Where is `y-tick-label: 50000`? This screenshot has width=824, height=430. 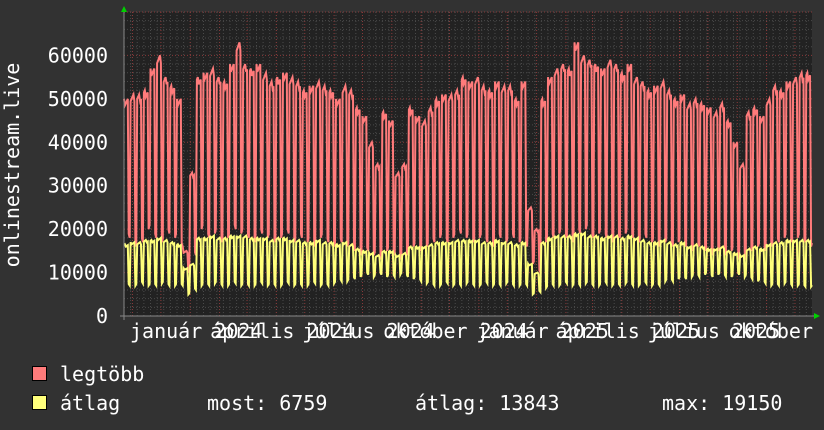 y-tick-label: 50000 is located at coordinates (78, 99).